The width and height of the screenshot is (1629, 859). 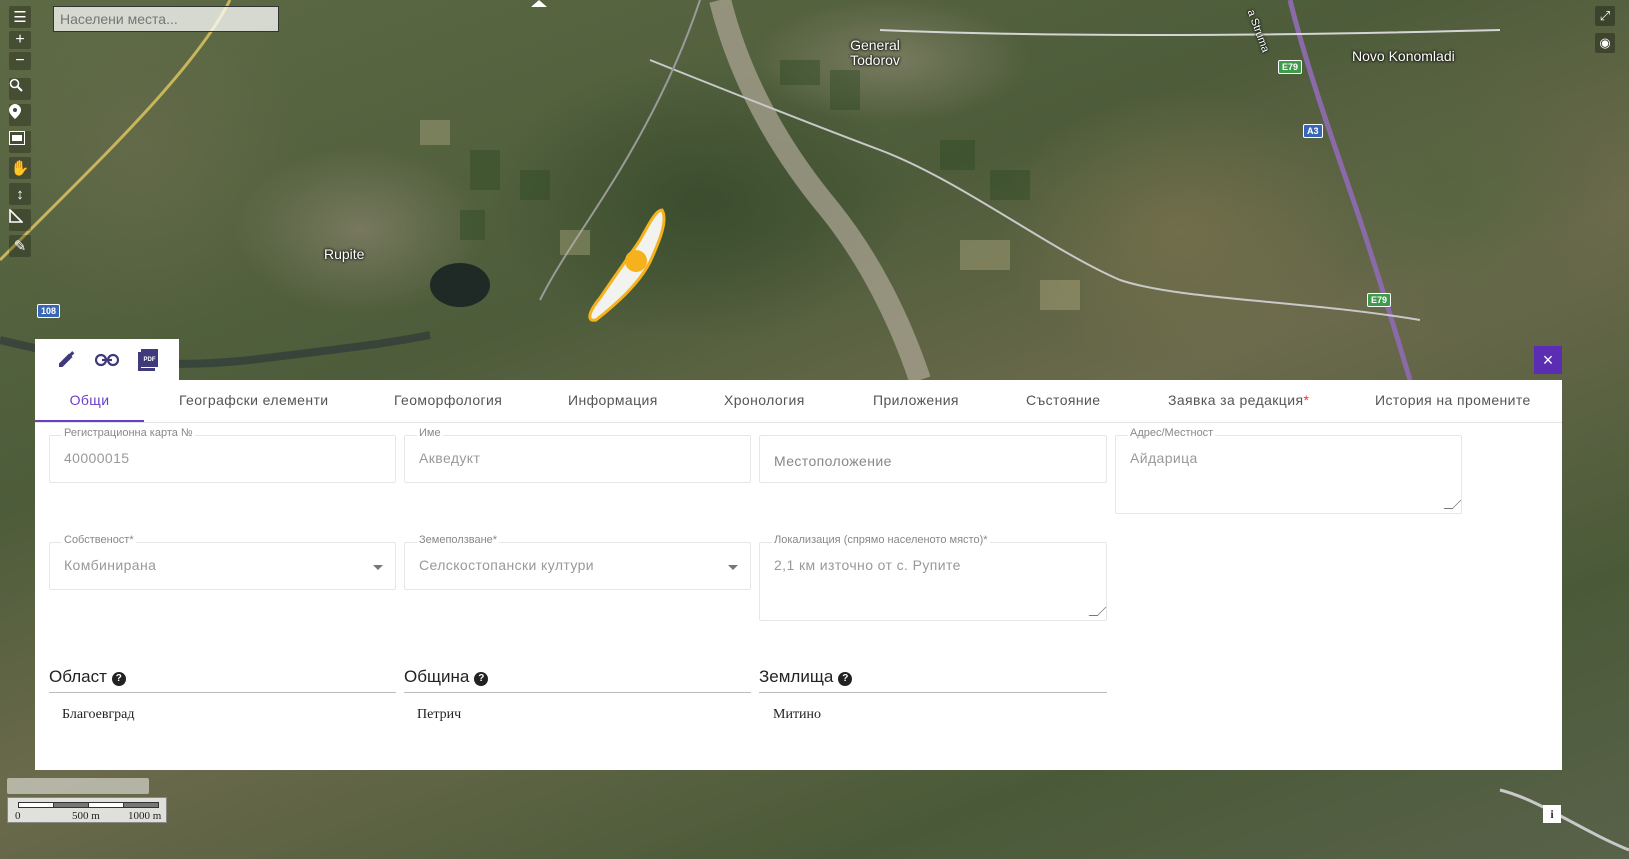 What do you see at coordinates (458, 540) in the screenshot?
I see `land-use-label: Земеползване*` at bounding box center [458, 540].